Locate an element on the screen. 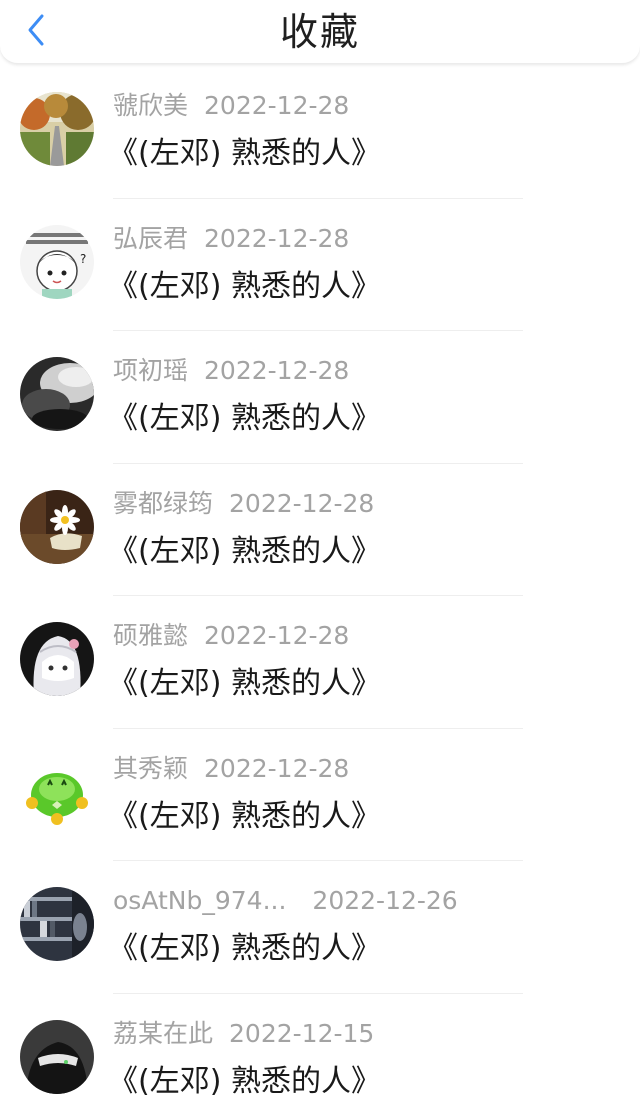  top-bar: 收藏 is located at coordinates (320, 32).